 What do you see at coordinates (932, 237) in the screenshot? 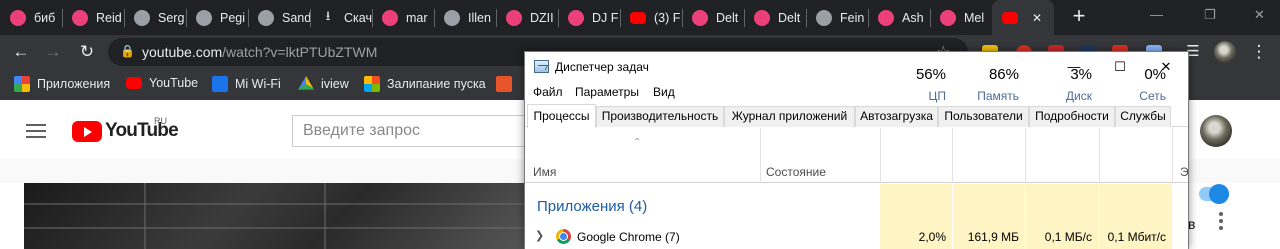
I see `process-cpu: 2,0%` at bounding box center [932, 237].